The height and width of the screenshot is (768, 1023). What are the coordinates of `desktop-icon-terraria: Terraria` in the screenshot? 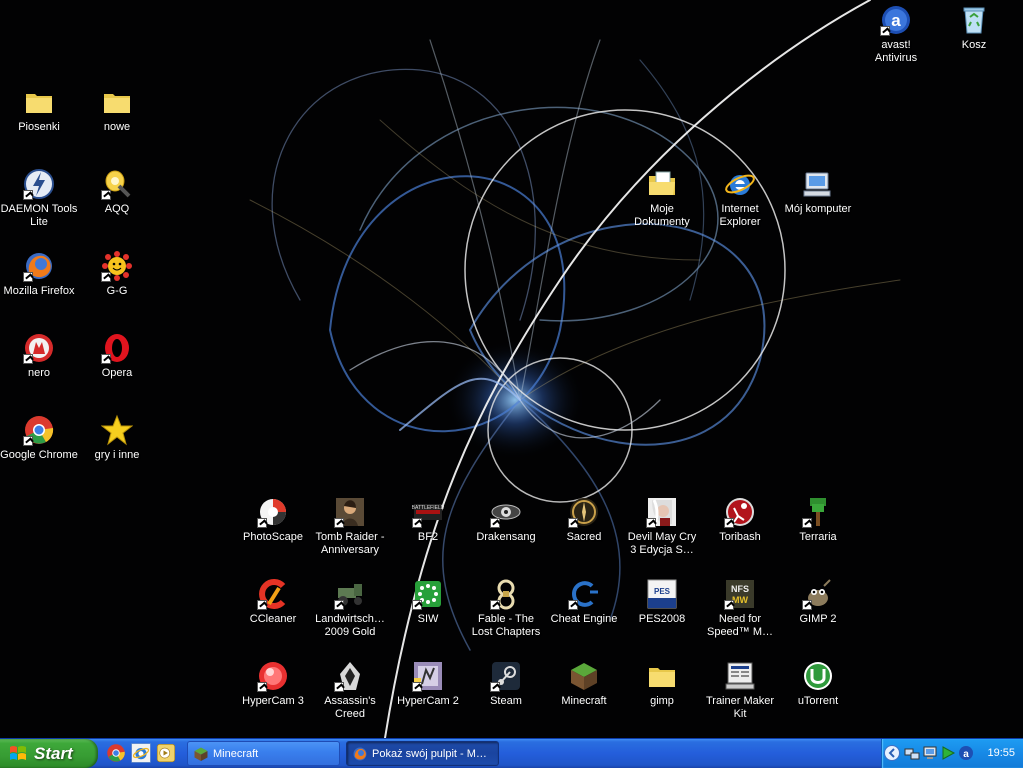 It's located at (818, 534).